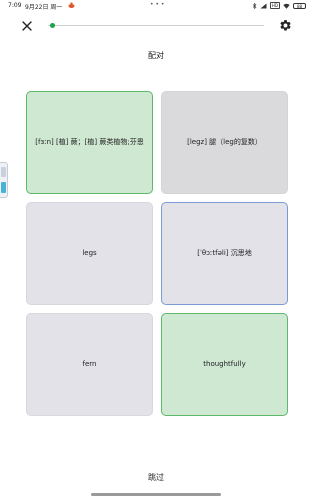 The image size is (320, 500). I want to click on status-icons: HD 88, so click(279, 5).